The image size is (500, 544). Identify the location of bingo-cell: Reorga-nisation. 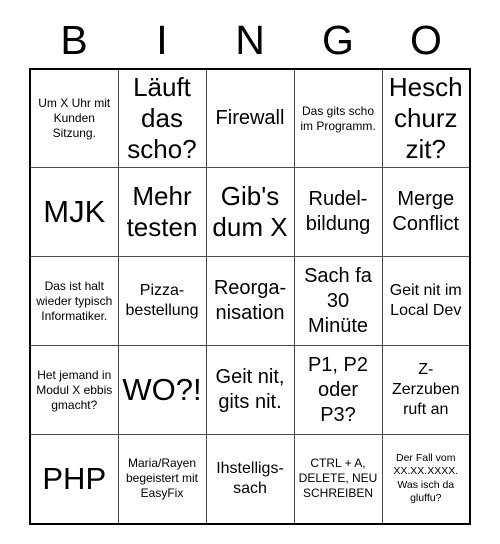
(250, 301).